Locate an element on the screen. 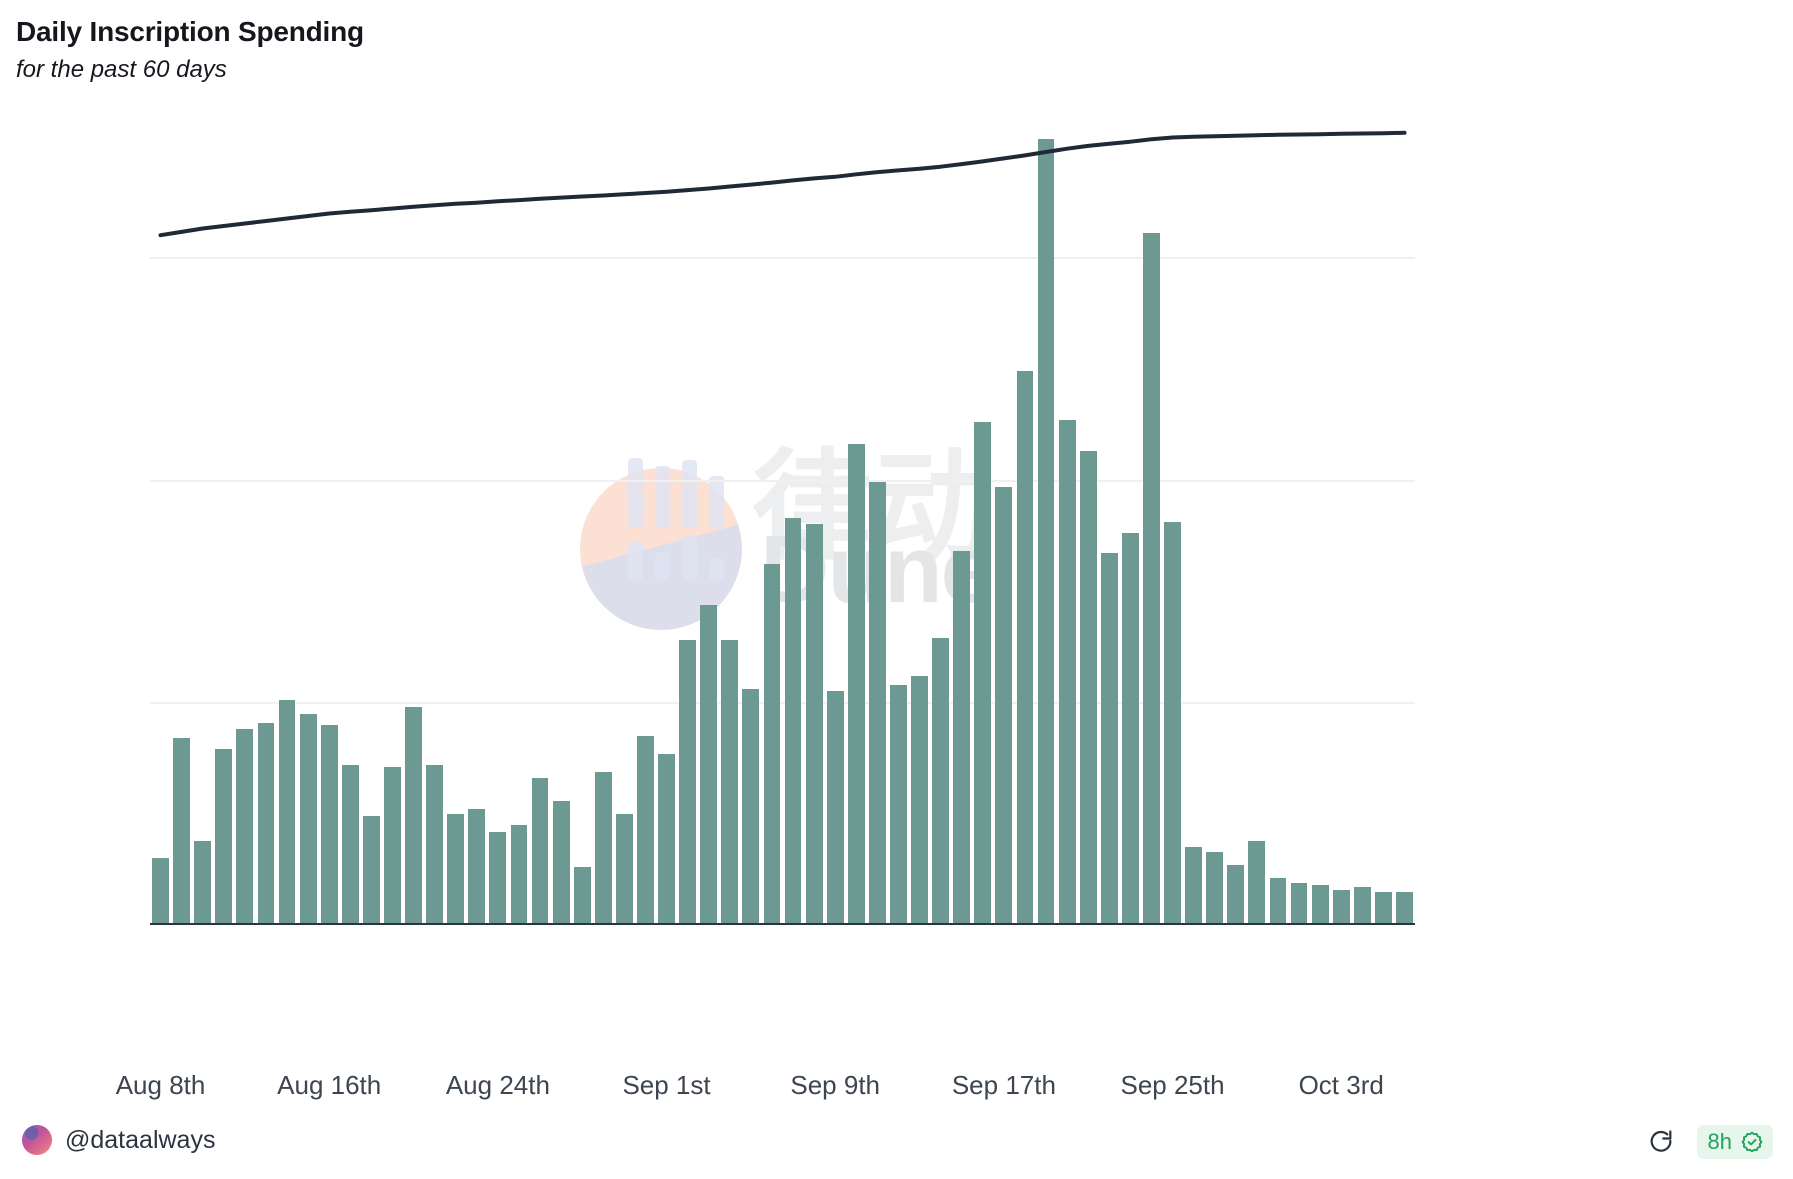  freshness-label: 8h is located at coordinates (1719, 1141).